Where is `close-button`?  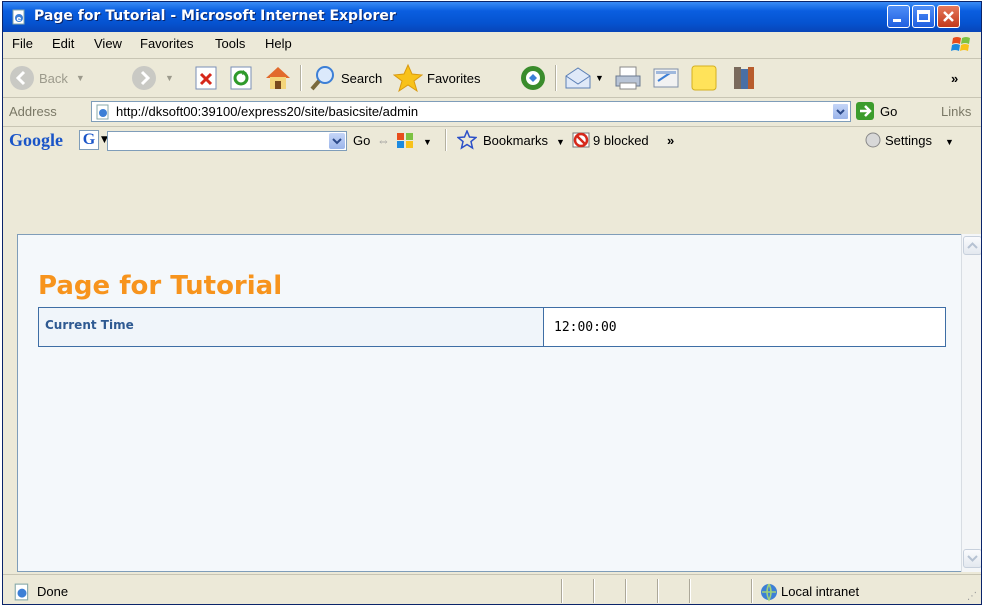 close-button is located at coordinates (948, 16).